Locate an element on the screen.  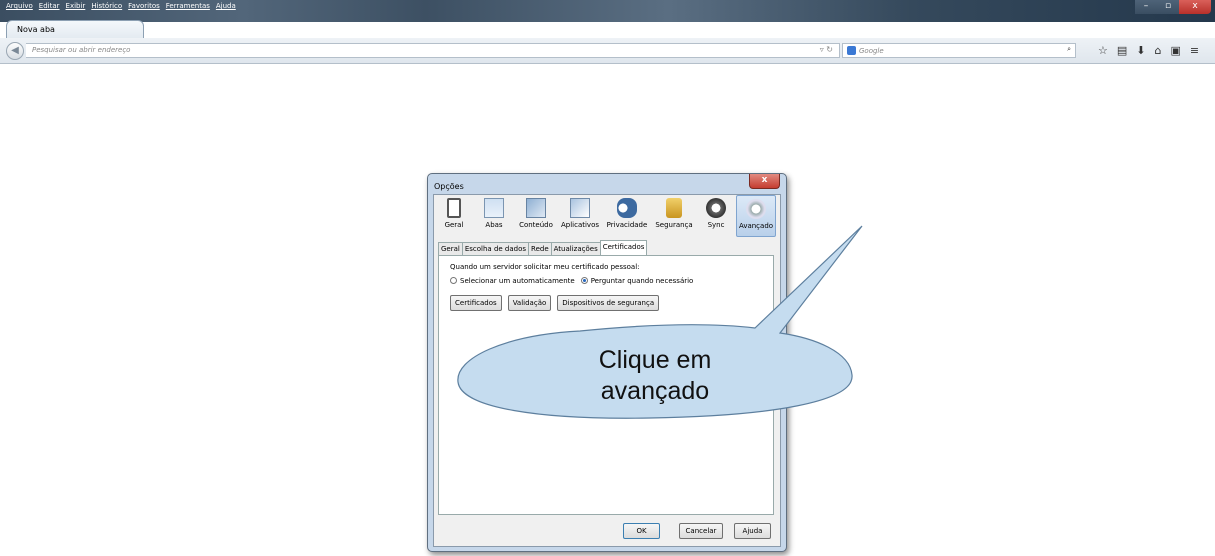
search-bar: Google ⌕ is located at coordinates (959, 50).